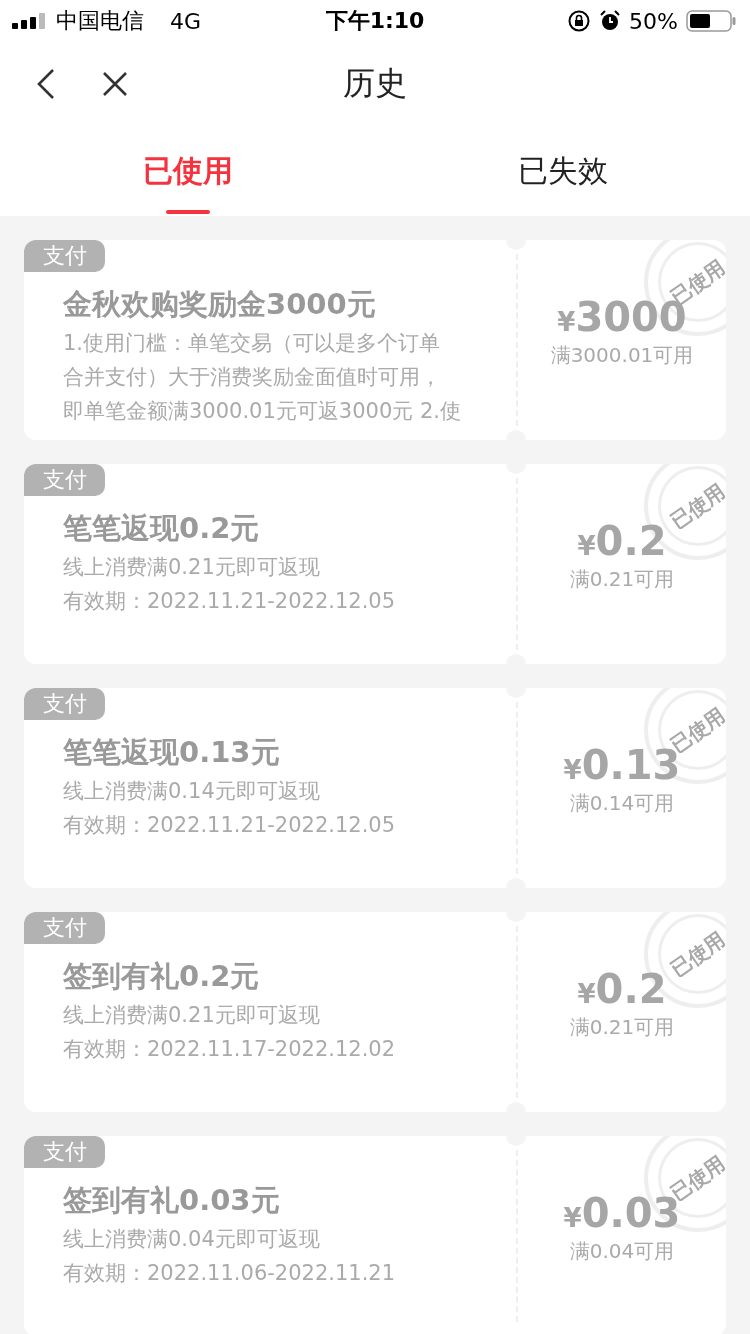 This screenshot has width=750, height=1334. What do you see at coordinates (579, 21) in the screenshot?
I see `rotation-lock-icon` at bounding box center [579, 21].